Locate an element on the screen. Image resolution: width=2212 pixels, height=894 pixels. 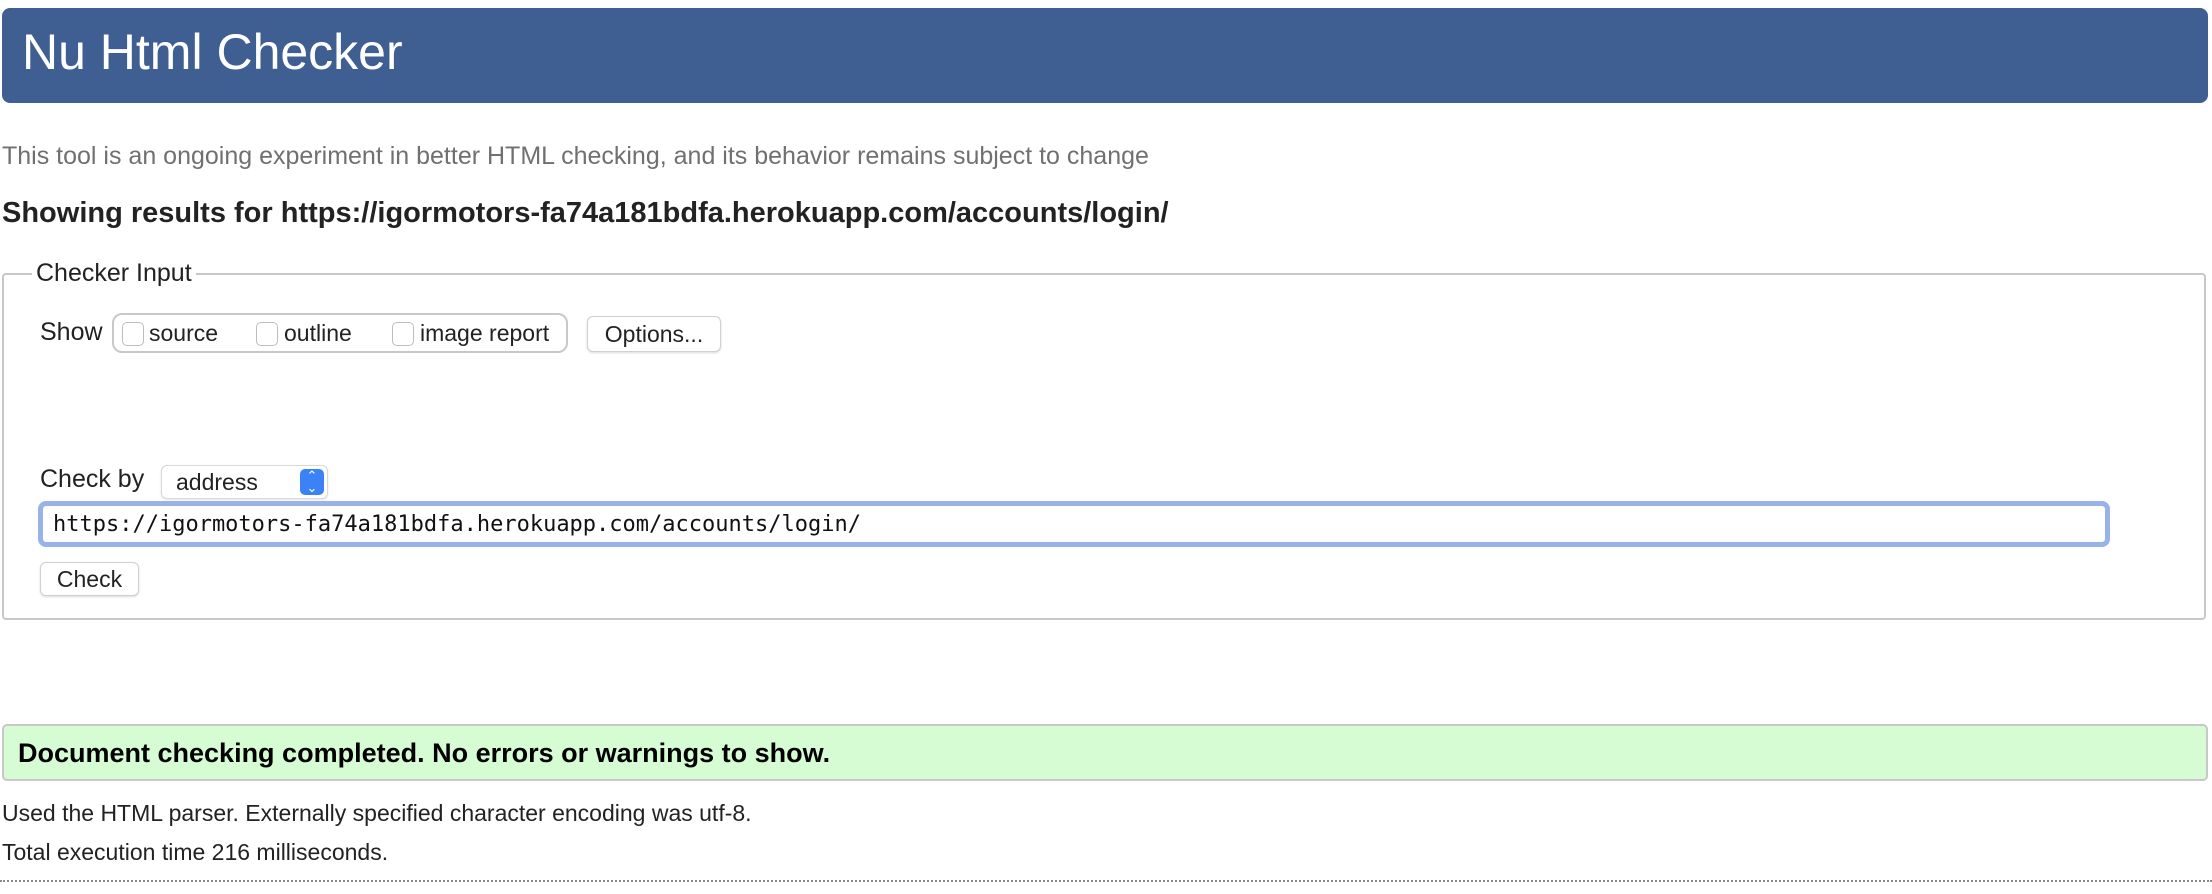
divider is located at coordinates (1106, 881).